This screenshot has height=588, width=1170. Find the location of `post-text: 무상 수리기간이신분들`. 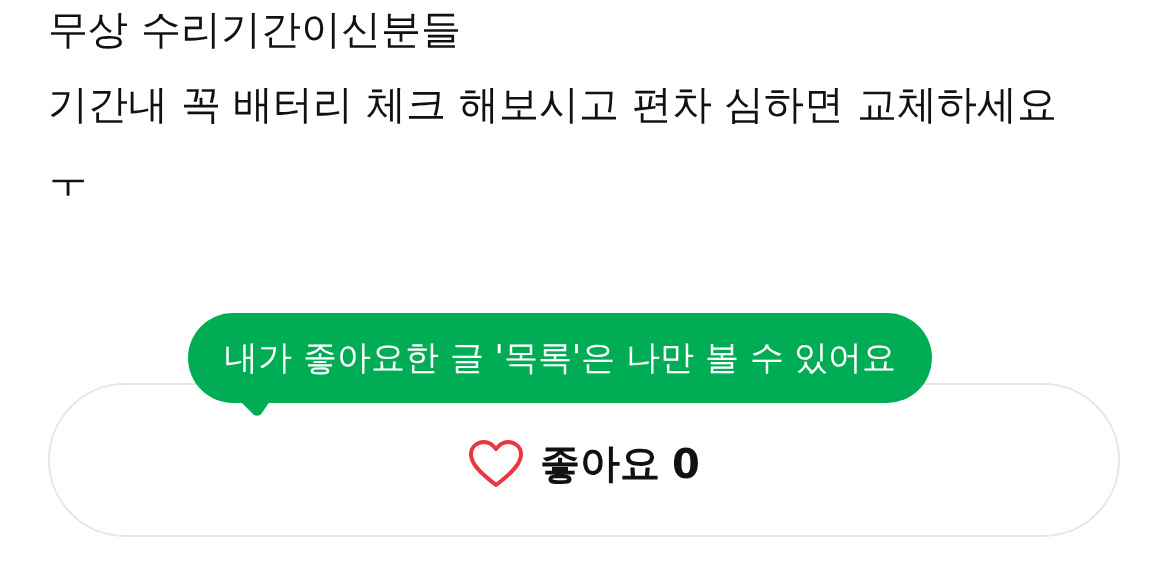

post-text: 무상 수리기간이신분들 is located at coordinates (255, 29).